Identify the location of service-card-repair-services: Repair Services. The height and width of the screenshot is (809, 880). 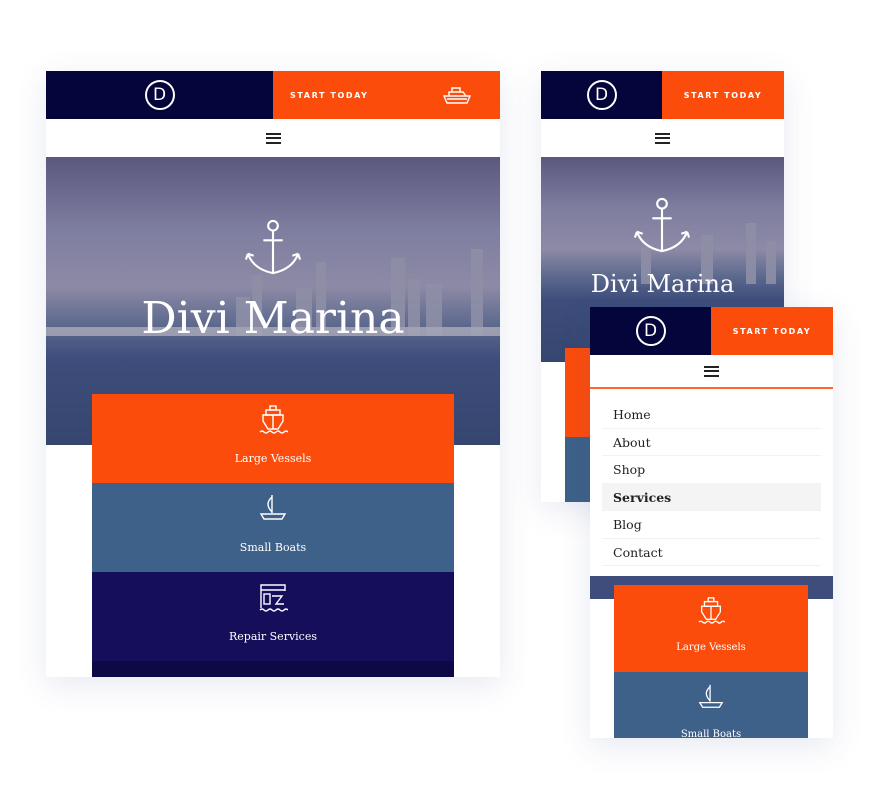
(273, 616).